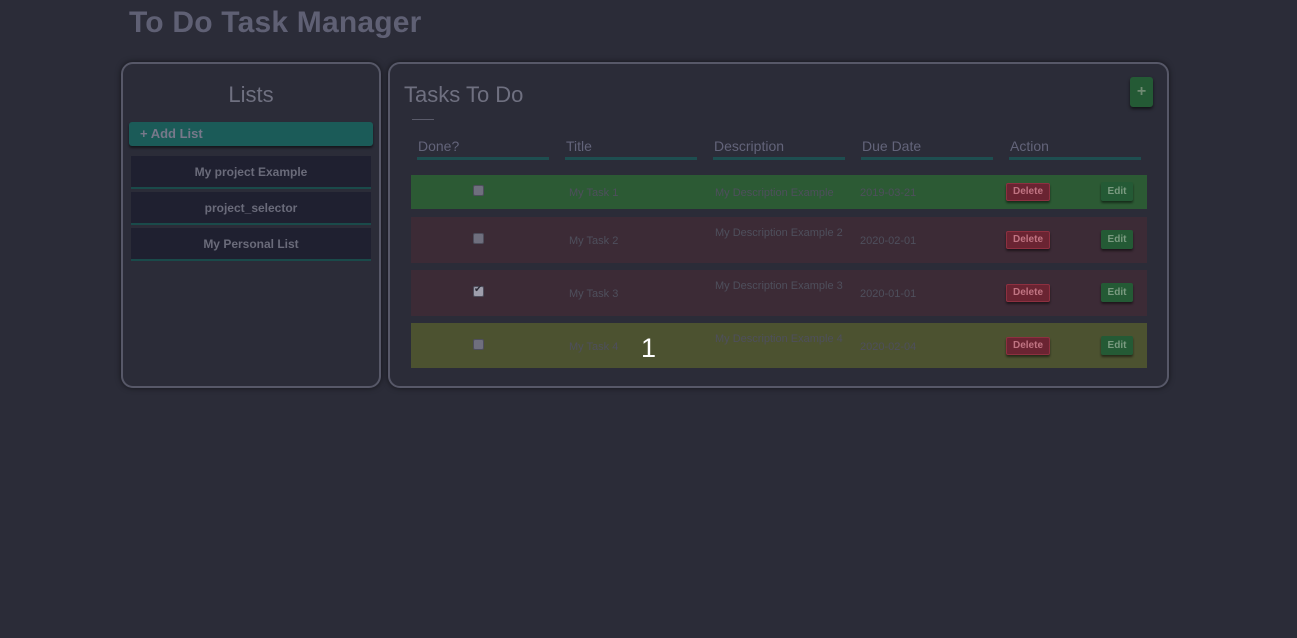  I want to click on task-description: My Description Example 4, so click(779, 339).